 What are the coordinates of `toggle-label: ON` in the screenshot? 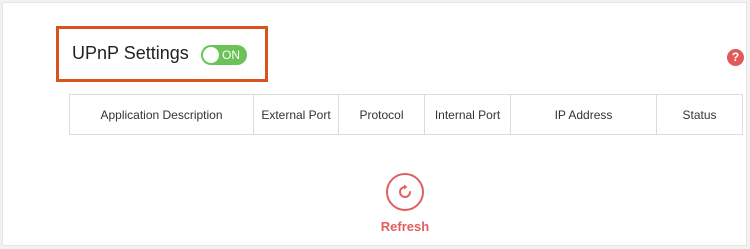 It's located at (231, 55).